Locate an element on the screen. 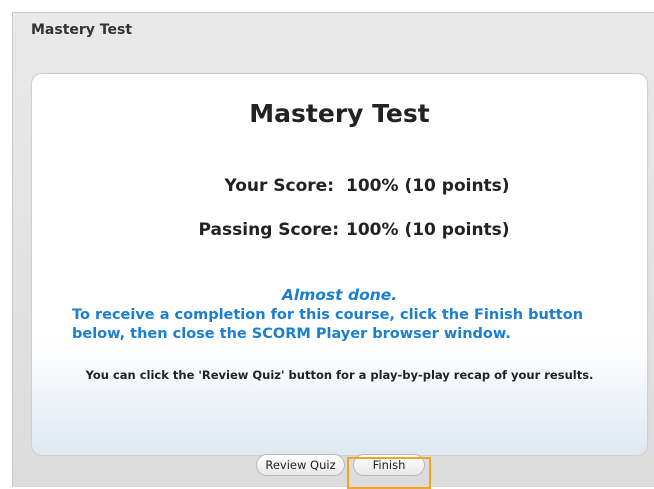 This screenshot has width=654, height=489. almost-done-text: Almost done. is located at coordinates (339, 295).